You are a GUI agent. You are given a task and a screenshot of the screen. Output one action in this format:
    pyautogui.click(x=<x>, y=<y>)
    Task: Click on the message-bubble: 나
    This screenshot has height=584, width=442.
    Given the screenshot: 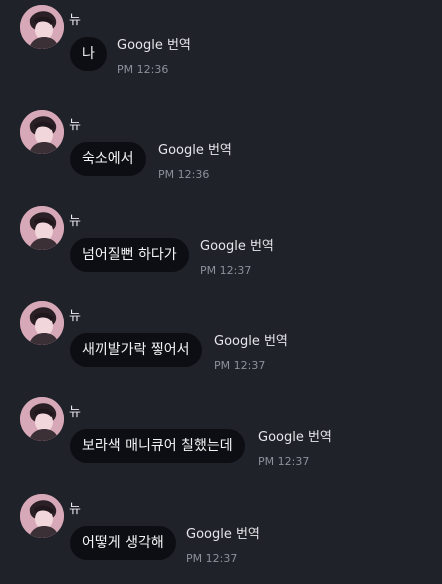 What is the action you would take?
    pyautogui.click(x=88, y=54)
    